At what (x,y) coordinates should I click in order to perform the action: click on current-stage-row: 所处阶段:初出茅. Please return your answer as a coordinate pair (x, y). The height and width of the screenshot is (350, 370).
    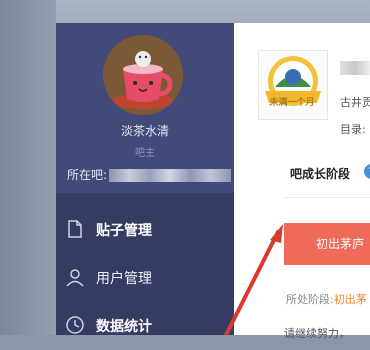
    Looking at the image, I should click on (326, 299).